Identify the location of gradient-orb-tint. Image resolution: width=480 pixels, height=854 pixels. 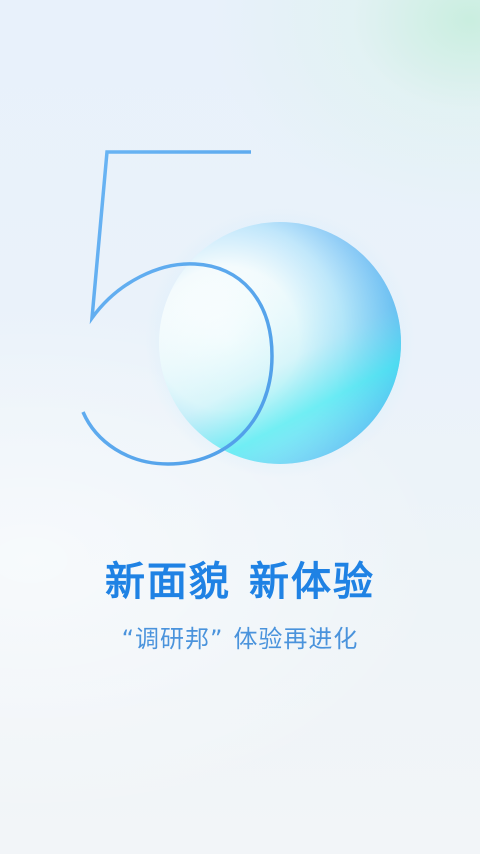
(280, 343).